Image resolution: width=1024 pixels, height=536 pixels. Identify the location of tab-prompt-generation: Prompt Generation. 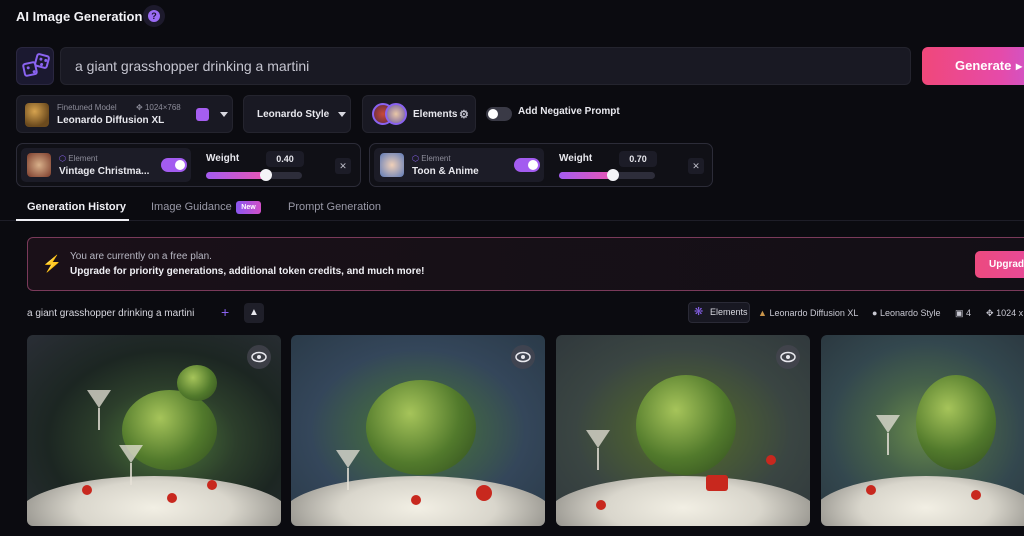
(334, 207).